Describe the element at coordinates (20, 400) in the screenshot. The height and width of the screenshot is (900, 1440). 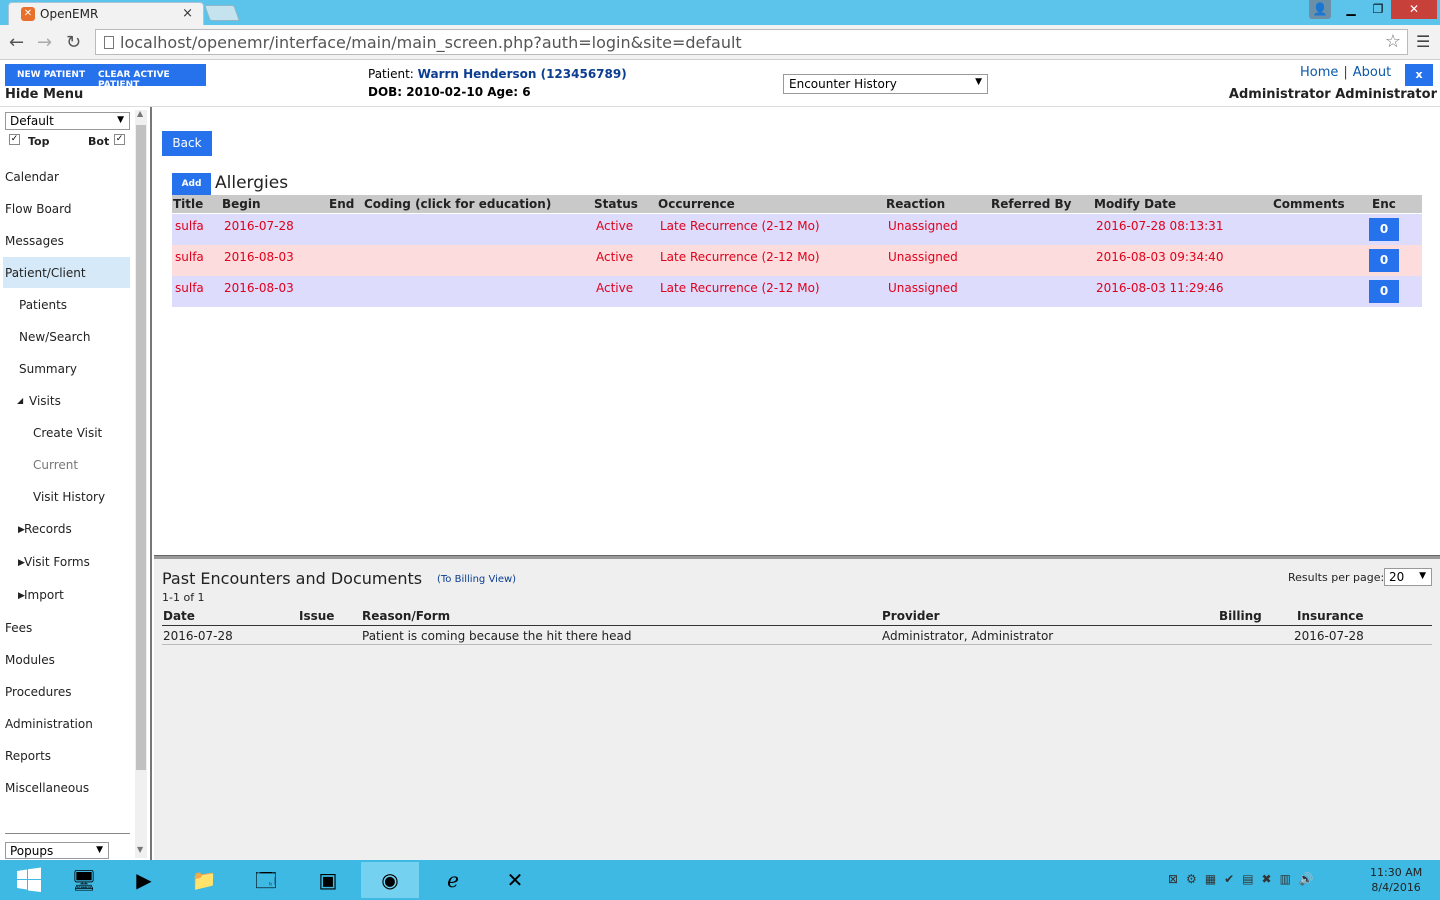
I see `expanded-arrow-icon: ◢` at that location.